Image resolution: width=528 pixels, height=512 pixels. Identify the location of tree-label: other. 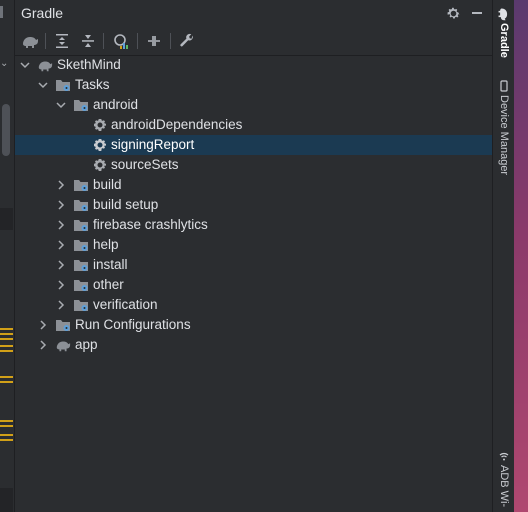
(108, 284).